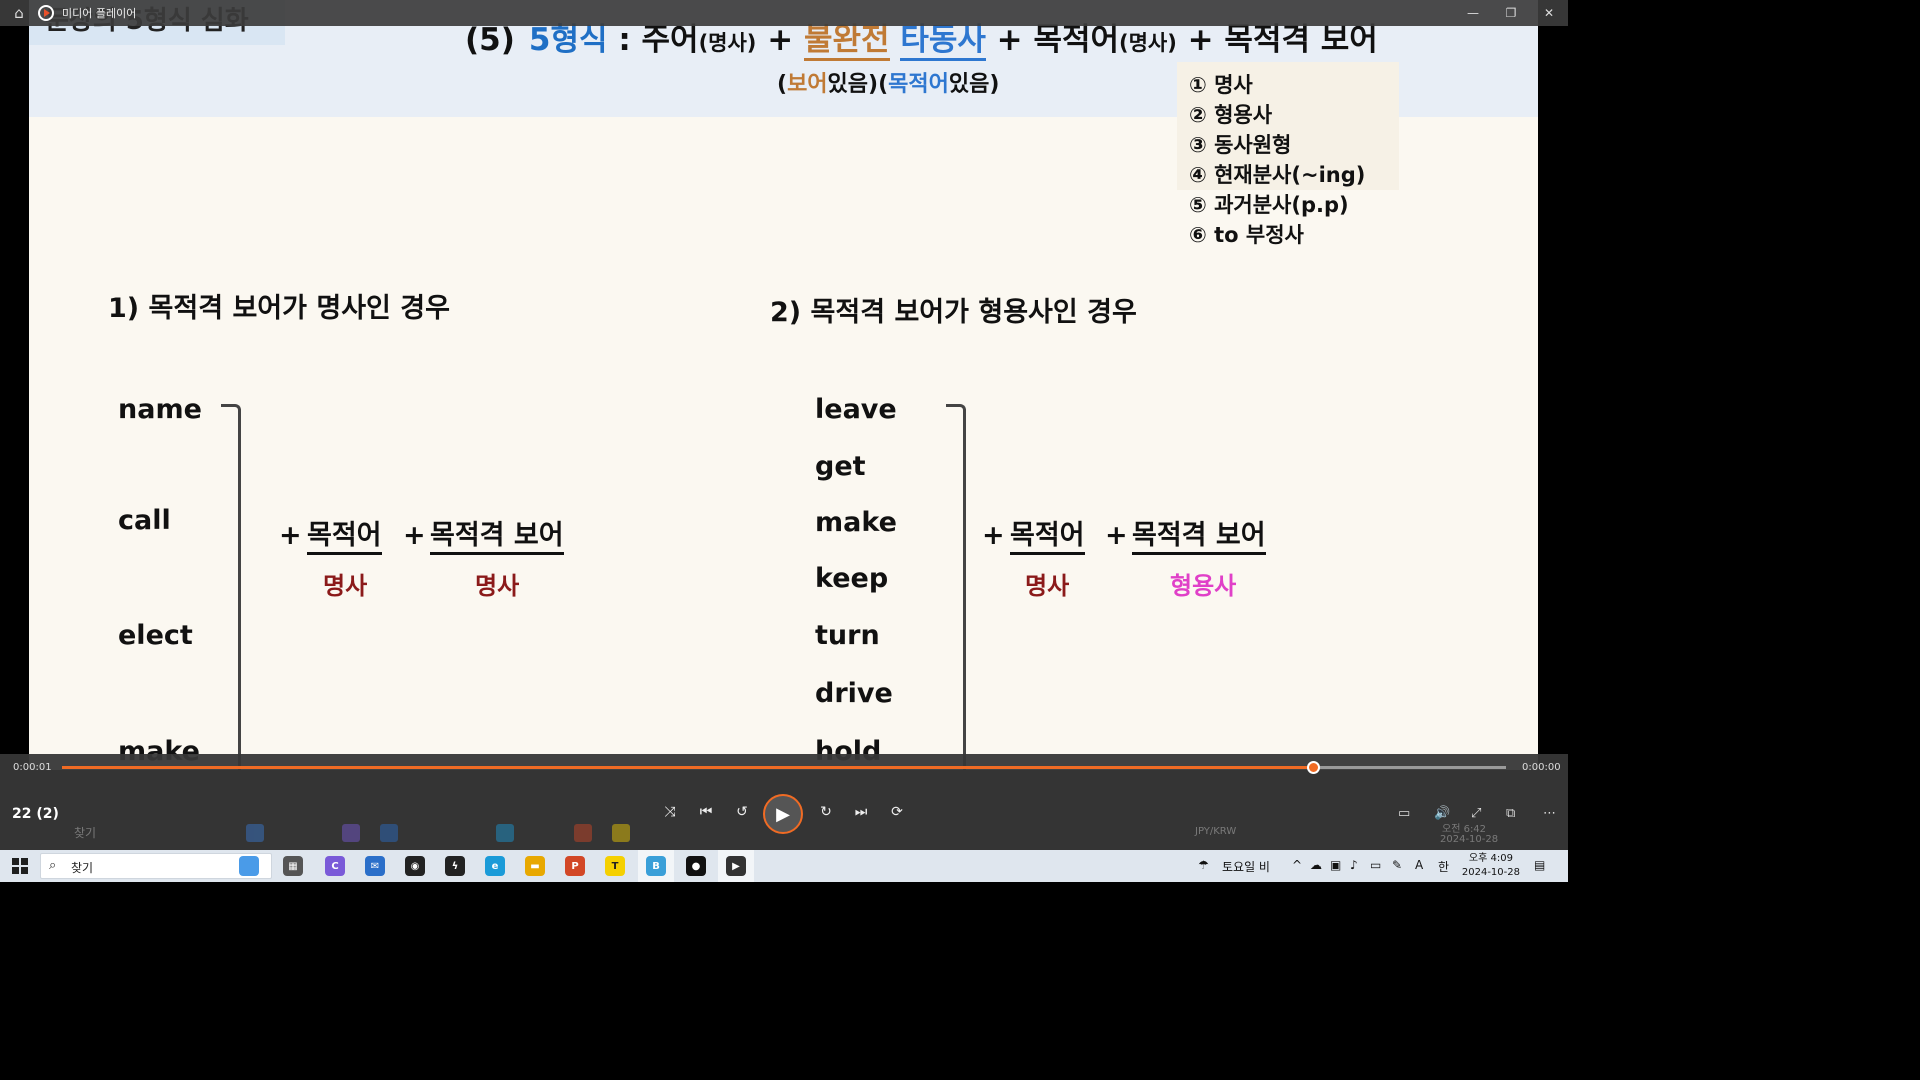  Describe the element at coordinates (1269, 205) in the screenshot. I see `type-item: ⑤ 과거분사(p.p)` at that location.